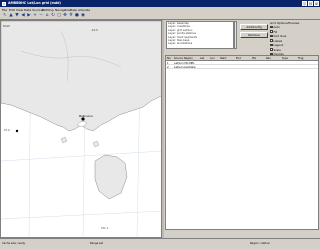 This screenshot has width=320, height=249. Describe the element at coordinates (223, 58) in the screenshot. I see `column-header: Start` at that location.